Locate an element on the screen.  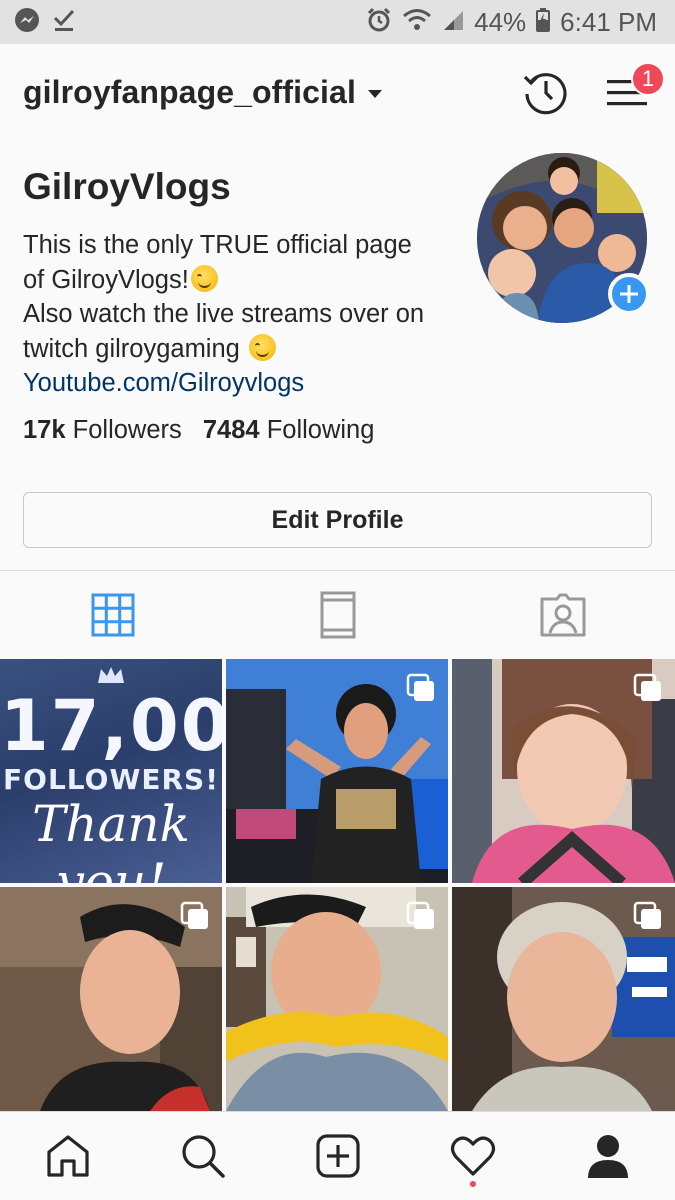
grid-icon is located at coordinates (112, 615).